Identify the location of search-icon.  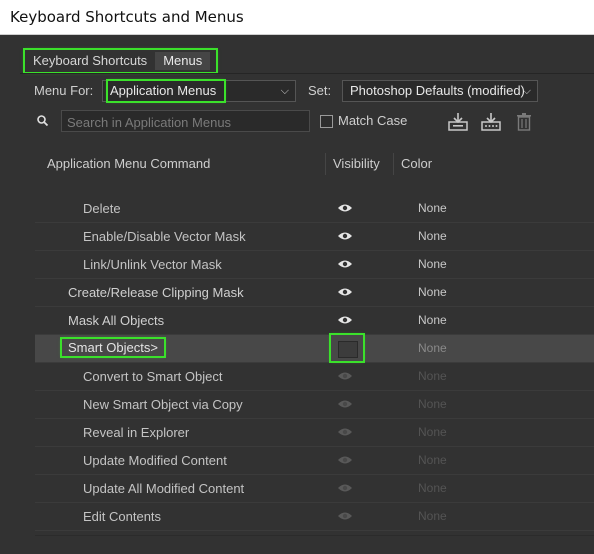
(43, 121).